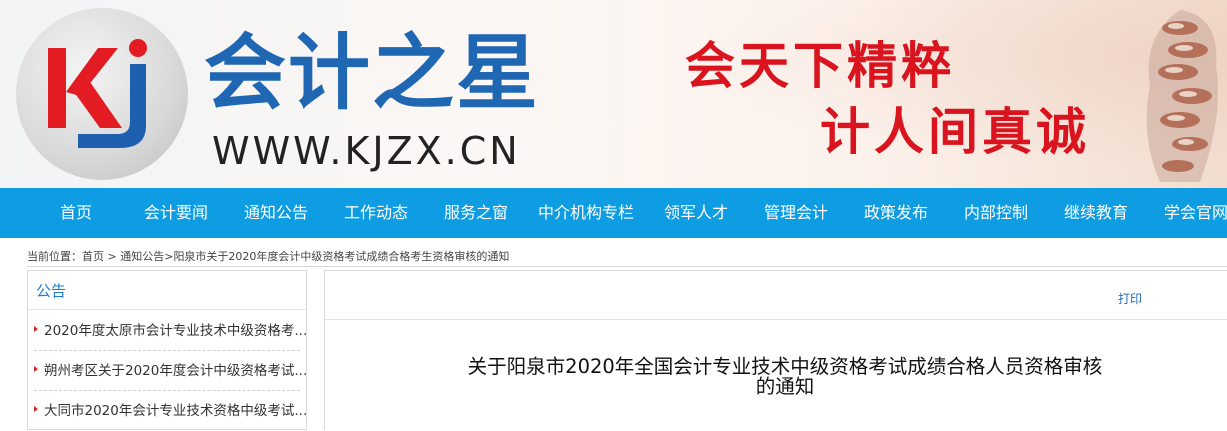  What do you see at coordinates (376, 213) in the screenshot?
I see `nav-work-updates: 工作动态` at bounding box center [376, 213].